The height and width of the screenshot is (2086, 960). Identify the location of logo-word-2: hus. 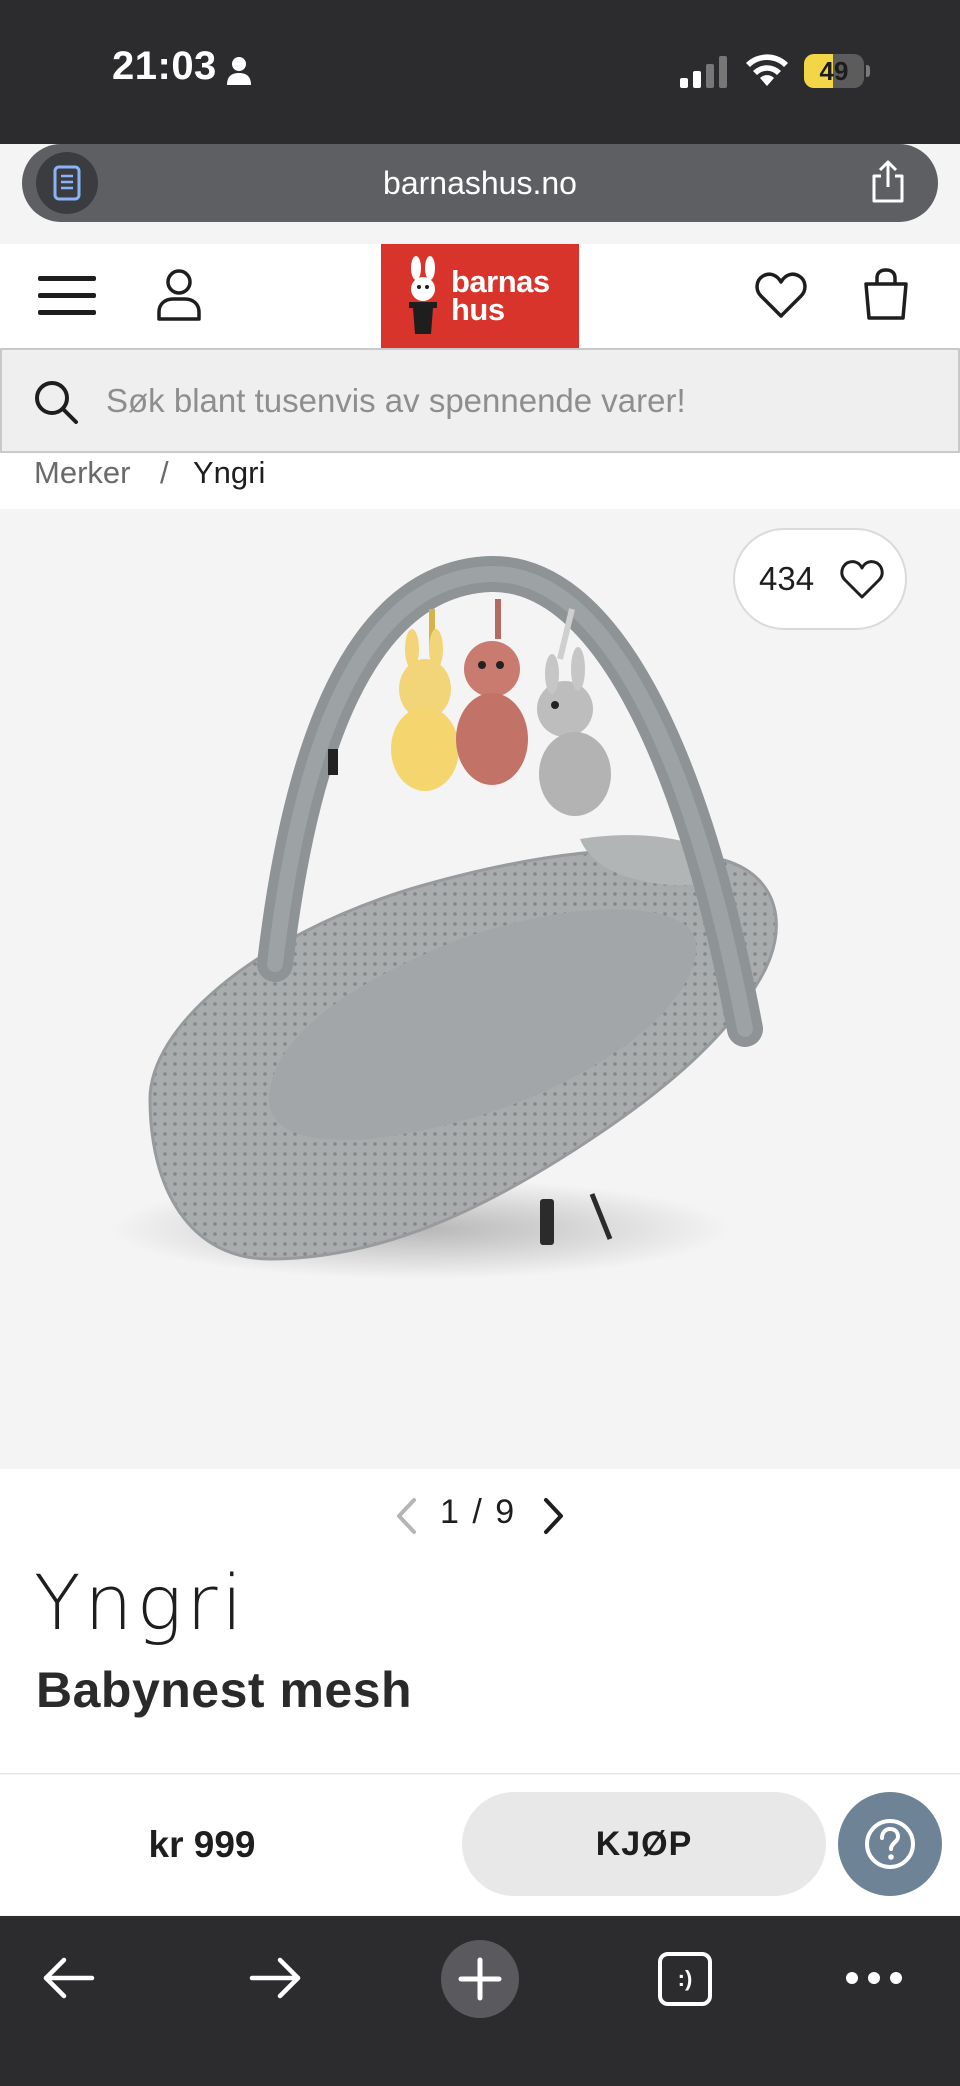
(478, 309).